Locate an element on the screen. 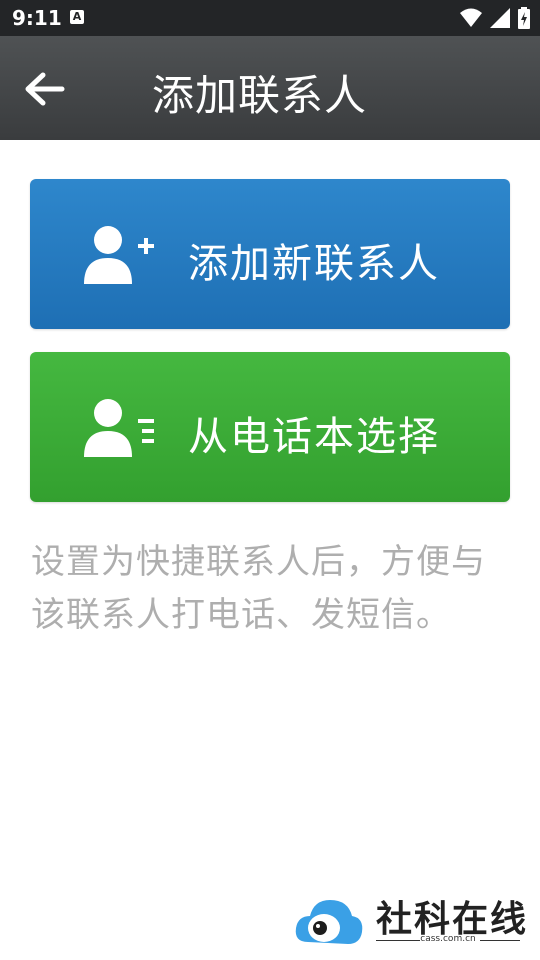 The image size is (540, 960). status-icons is located at coordinates (495, 18).